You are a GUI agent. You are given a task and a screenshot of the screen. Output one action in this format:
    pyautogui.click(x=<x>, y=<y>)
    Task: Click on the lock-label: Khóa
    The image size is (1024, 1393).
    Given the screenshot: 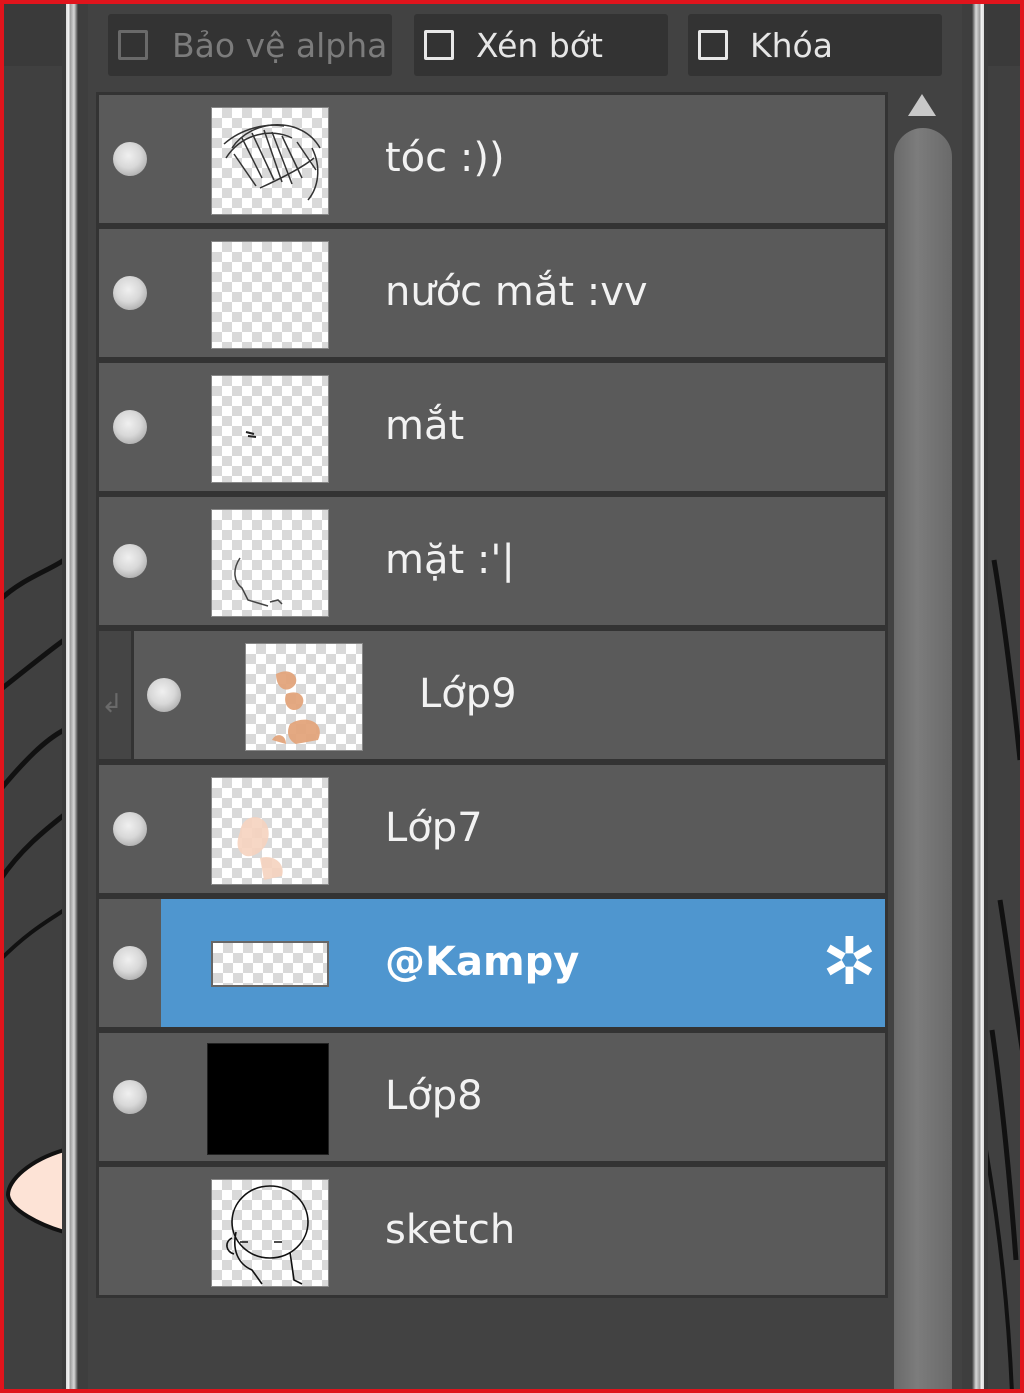 What is the action you would take?
    pyautogui.click(x=791, y=45)
    